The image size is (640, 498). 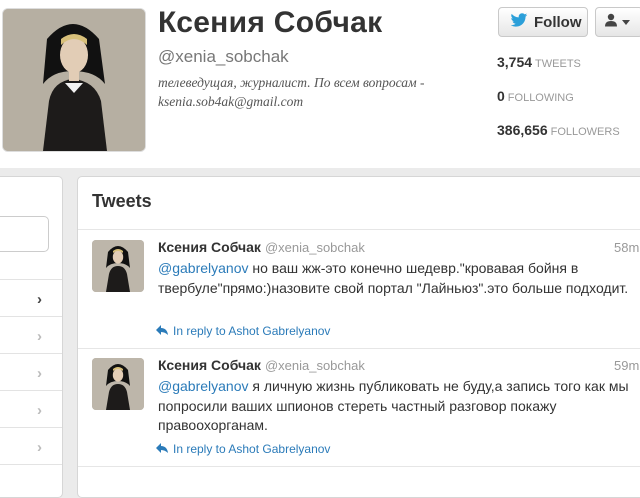 I want to click on stat-following-value: 0, so click(x=501, y=96).